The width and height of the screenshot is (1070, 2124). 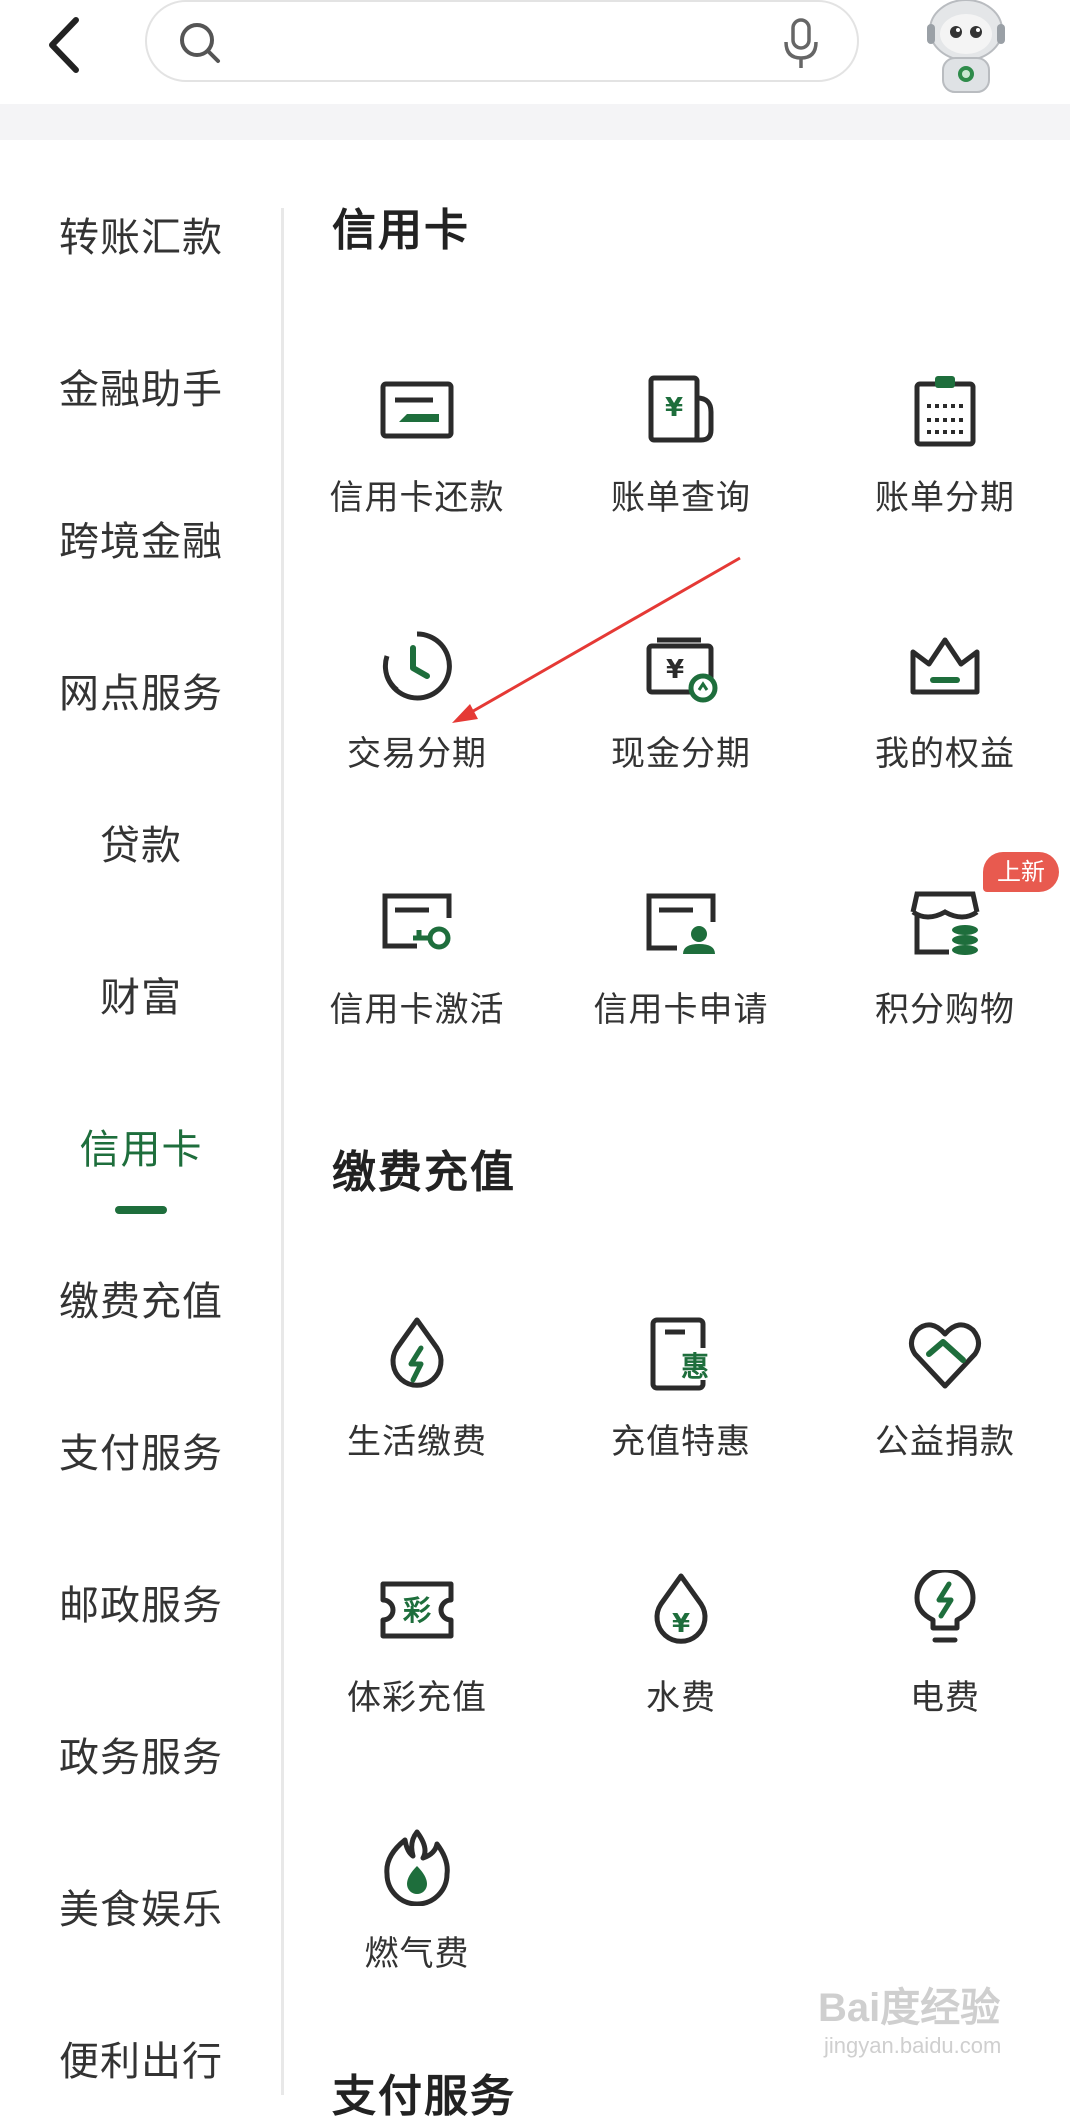 What do you see at coordinates (681, 1698) in the screenshot?
I see `grid-item-label: 水费` at bounding box center [681, 1698].